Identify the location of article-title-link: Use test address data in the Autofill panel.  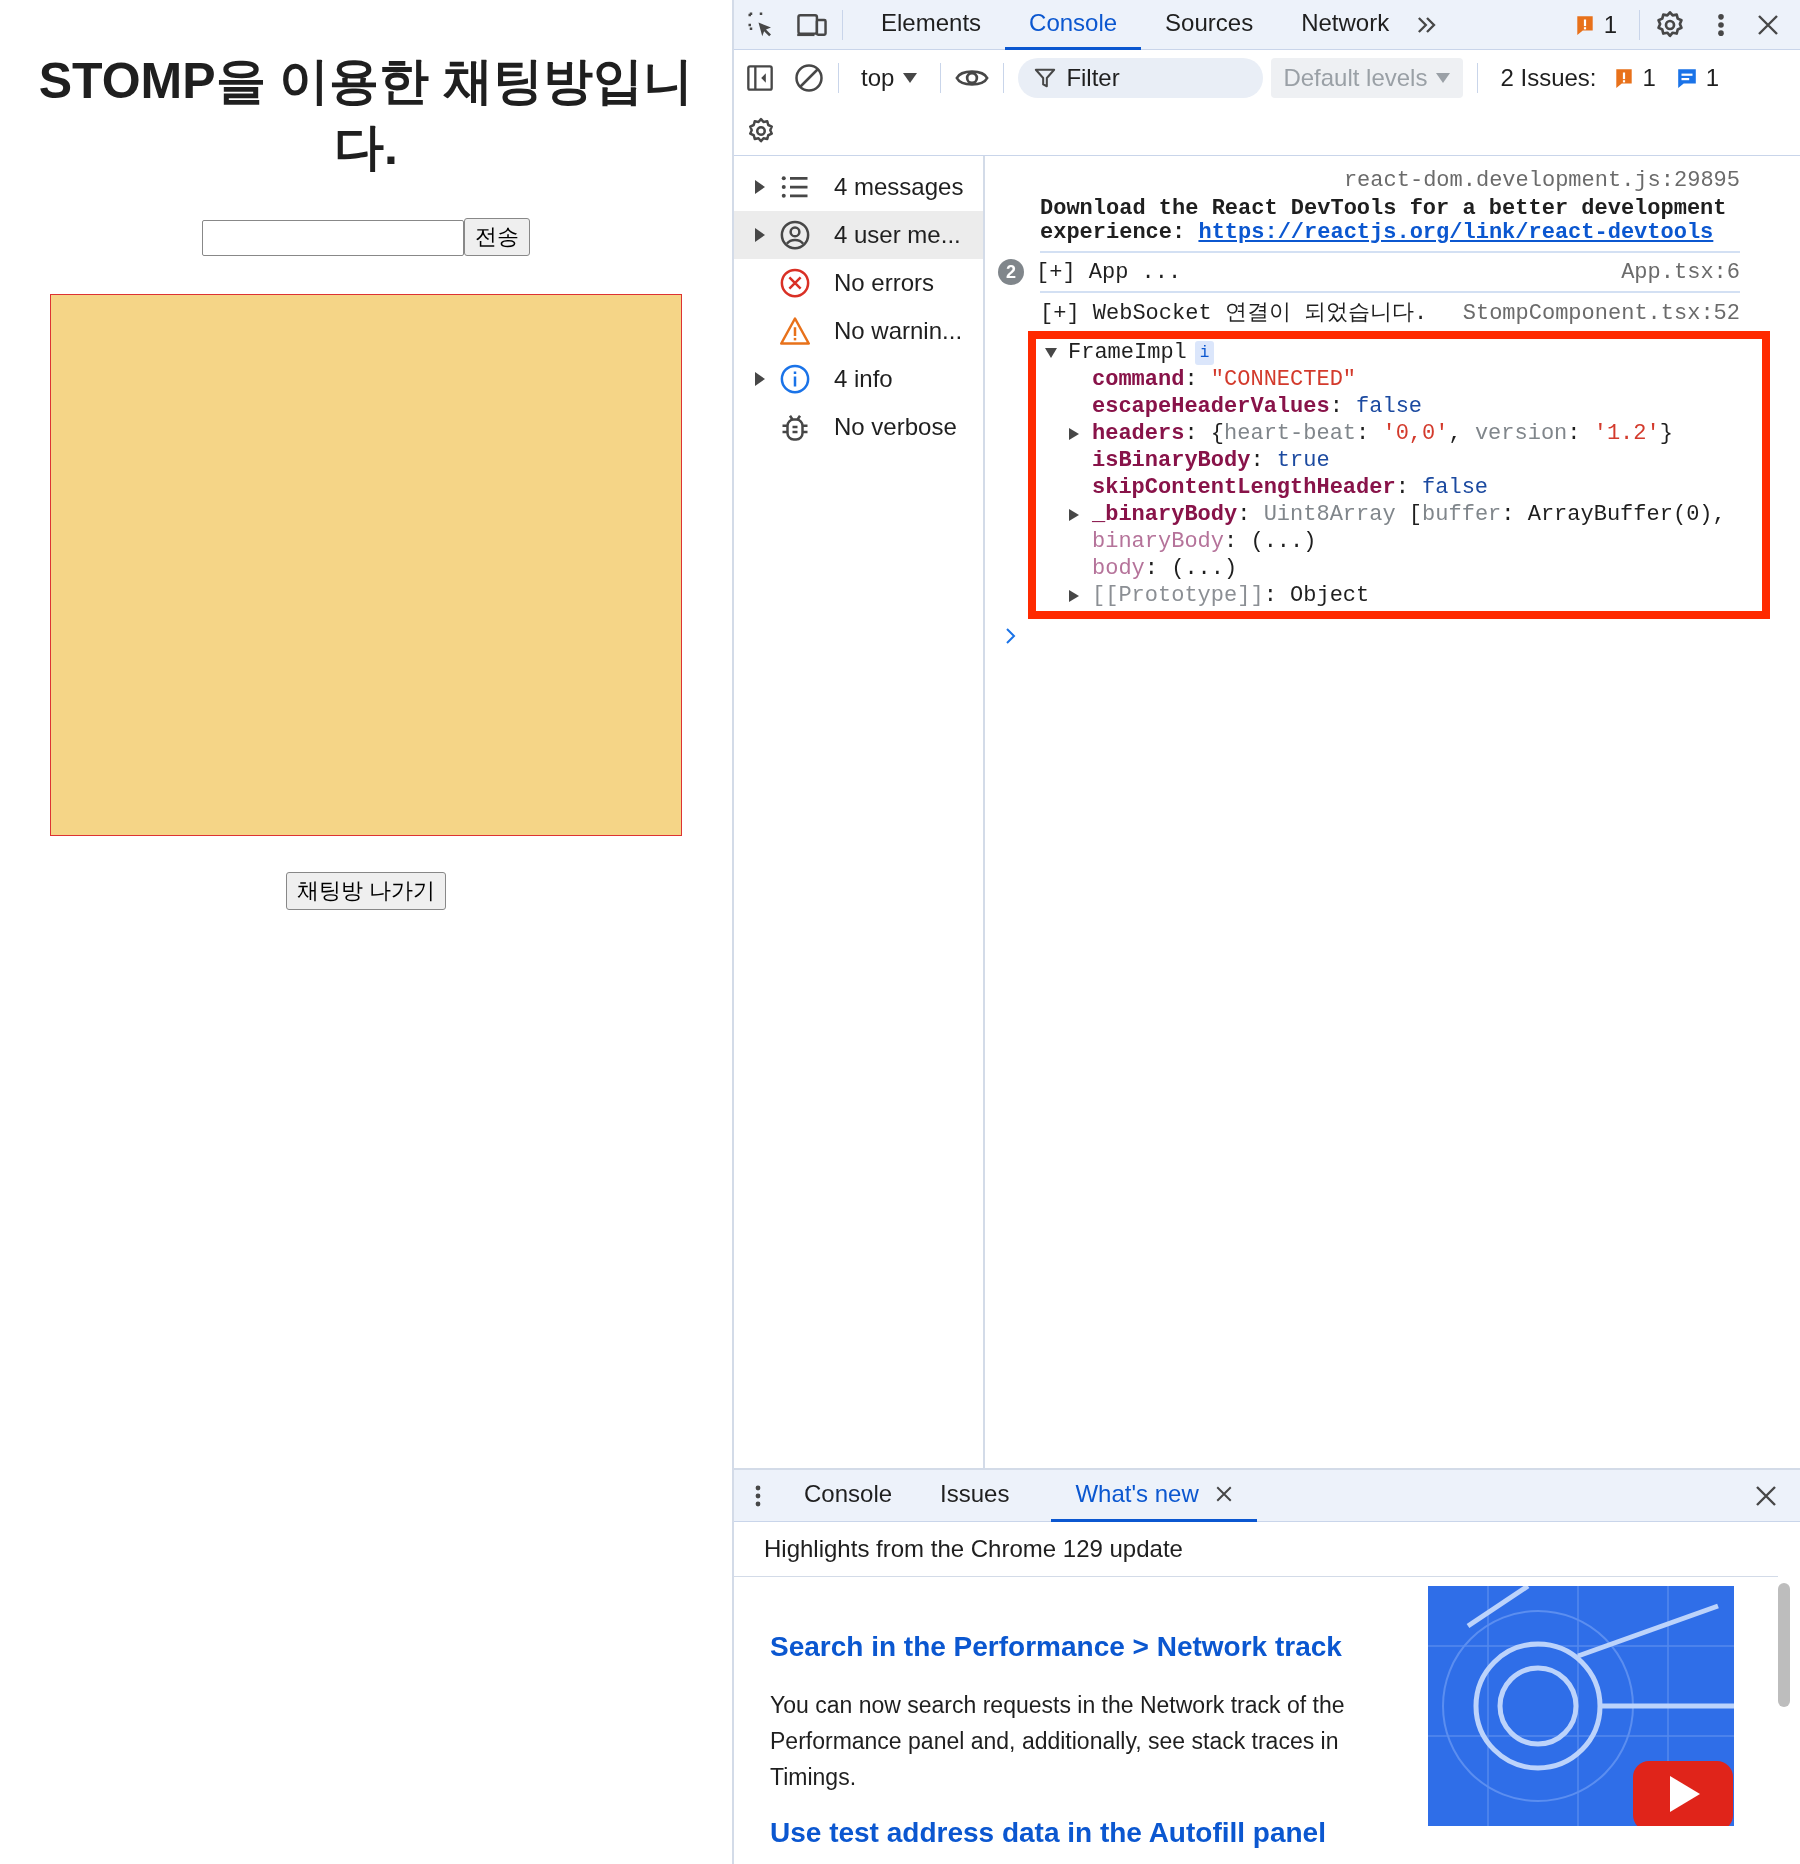
(1072, 1833).